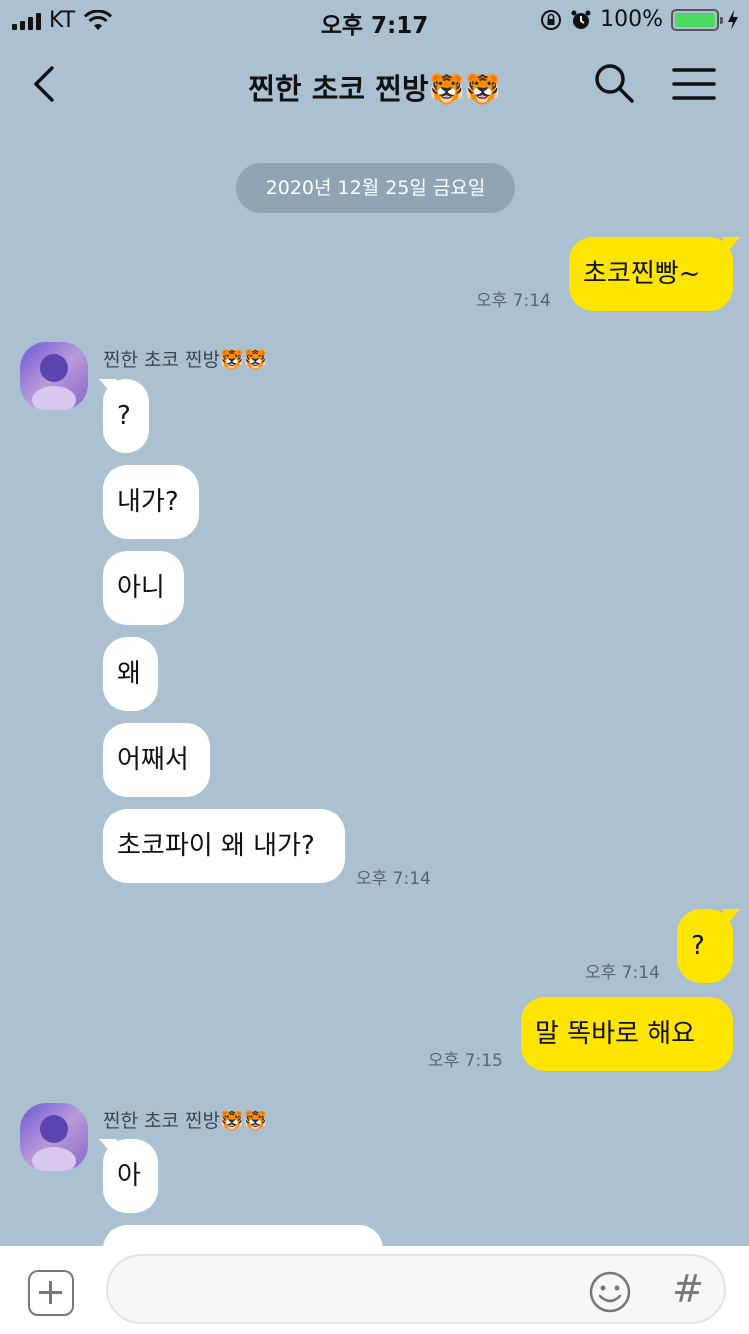 Image resolution: width=749 pixels, height=1334 pixels. What do you see at coordinates (631, 19) in the screenshot?
I see `battery-percent: 100%` at bounding box center [631, 19].